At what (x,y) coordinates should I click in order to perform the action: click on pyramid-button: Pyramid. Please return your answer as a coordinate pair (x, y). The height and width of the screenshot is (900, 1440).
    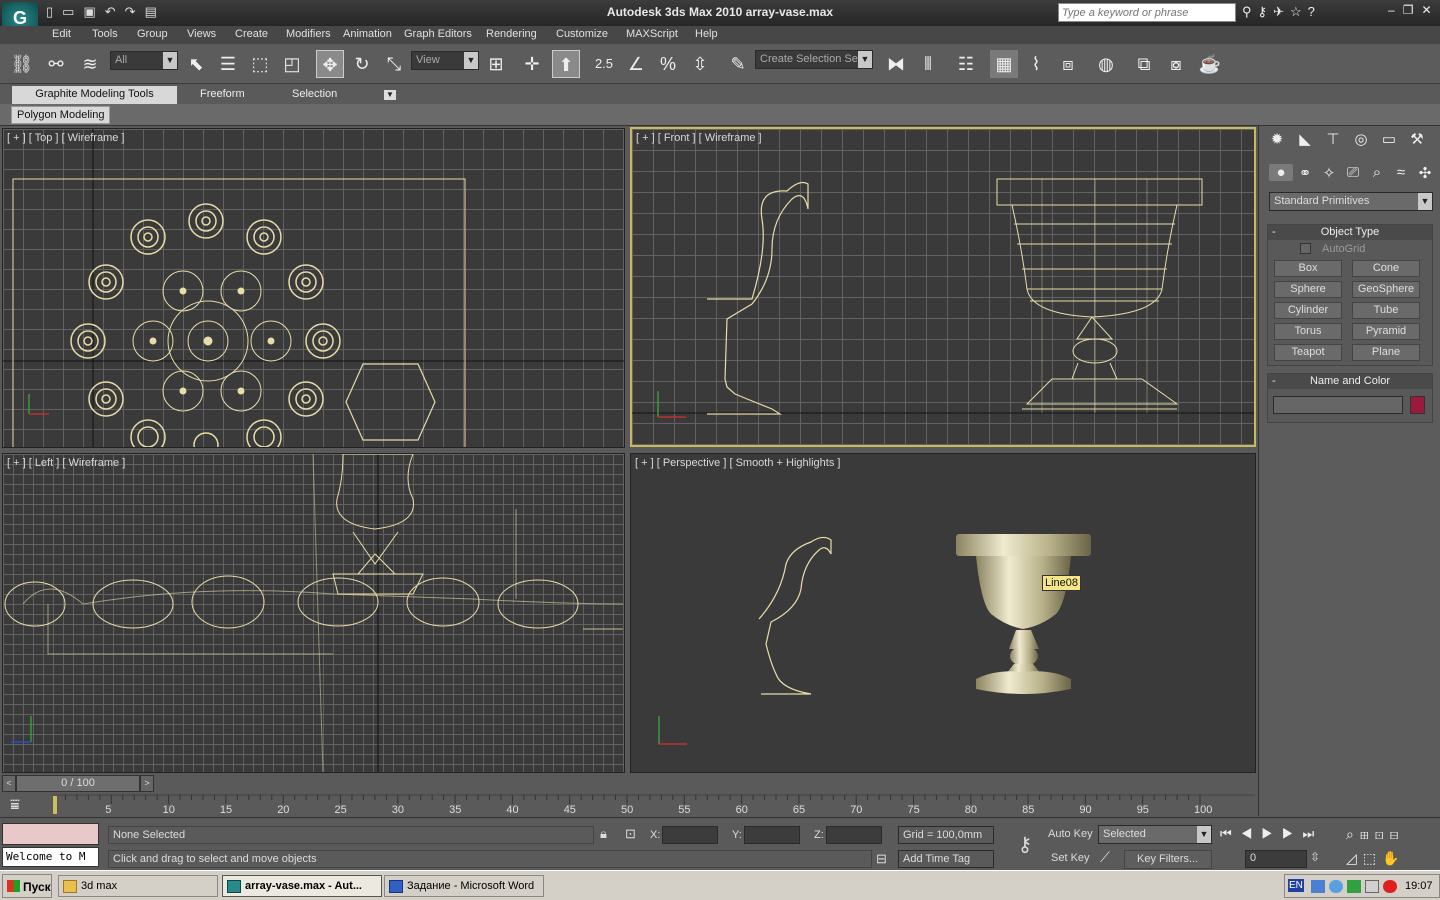
    Looking at the image, I should click on (1386, 331).